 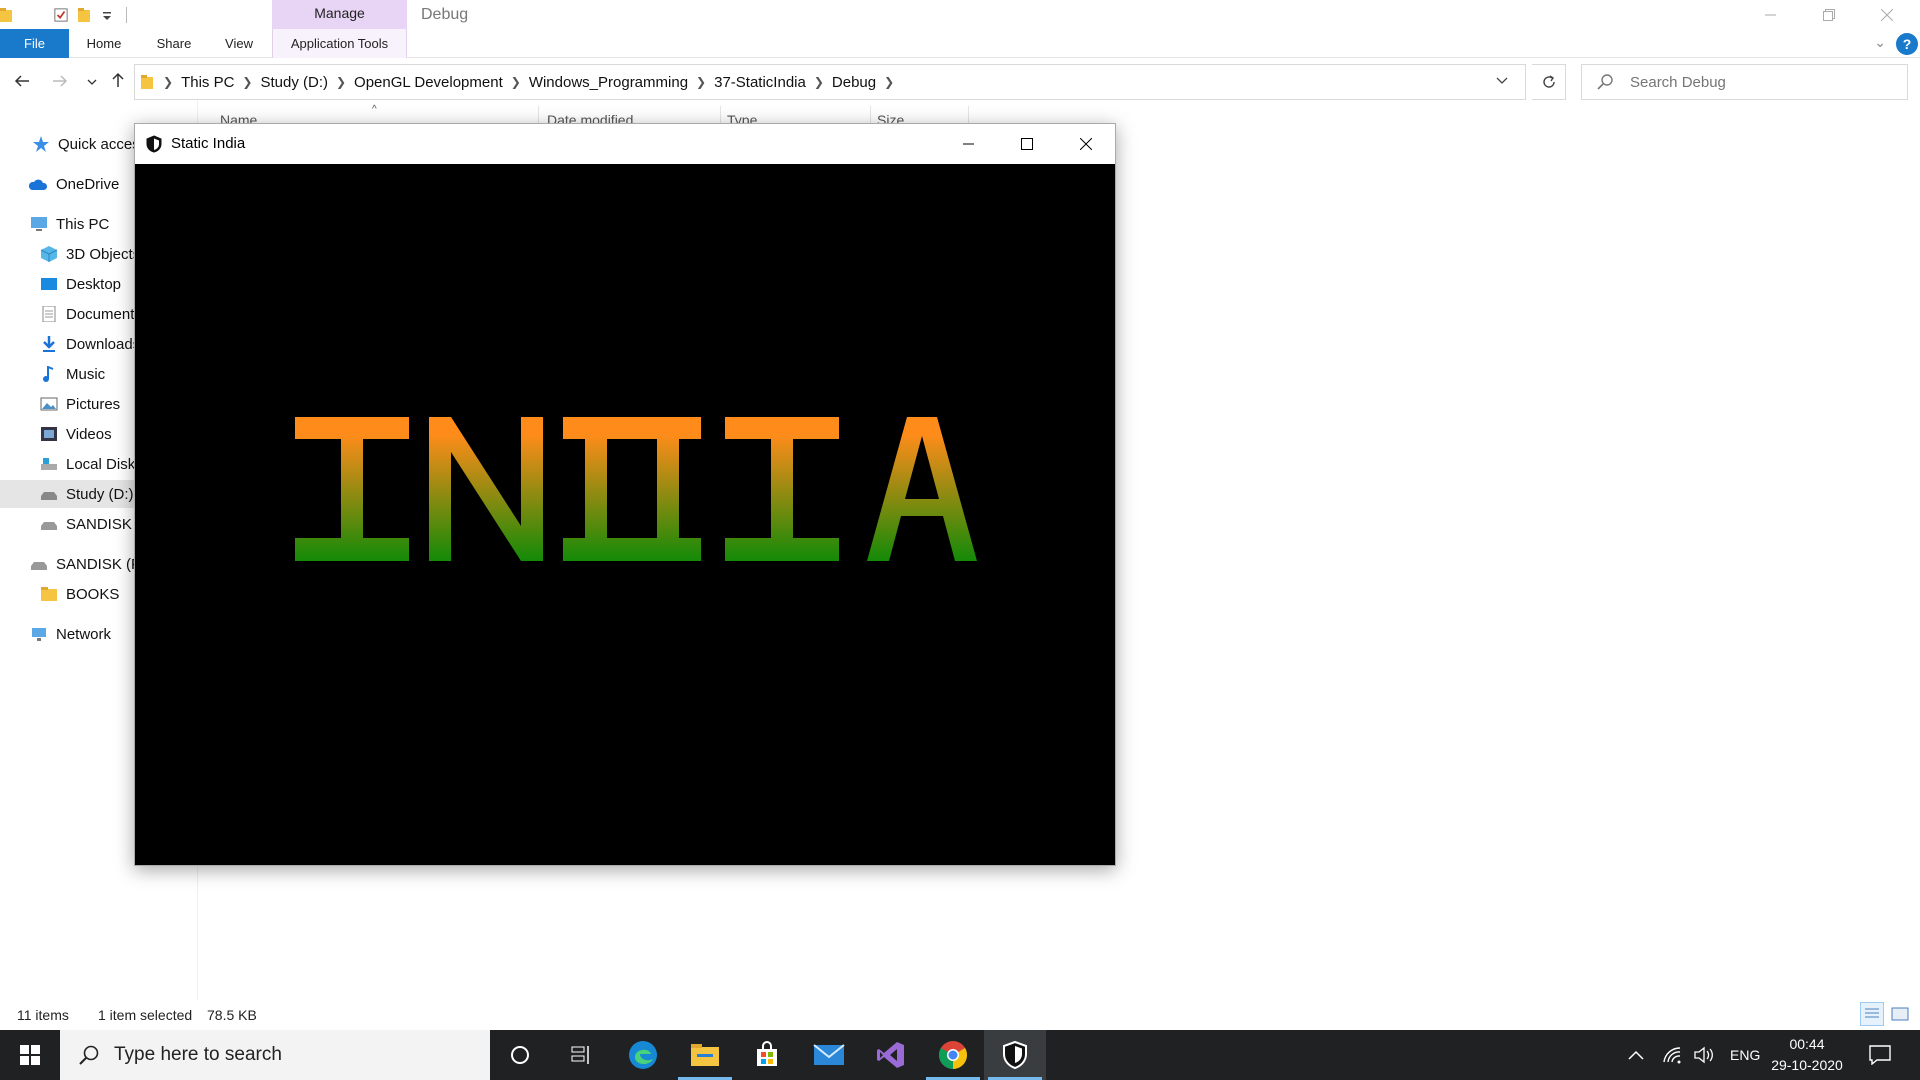 I want to click on refresh-icon, so click(x=1548, y=81).